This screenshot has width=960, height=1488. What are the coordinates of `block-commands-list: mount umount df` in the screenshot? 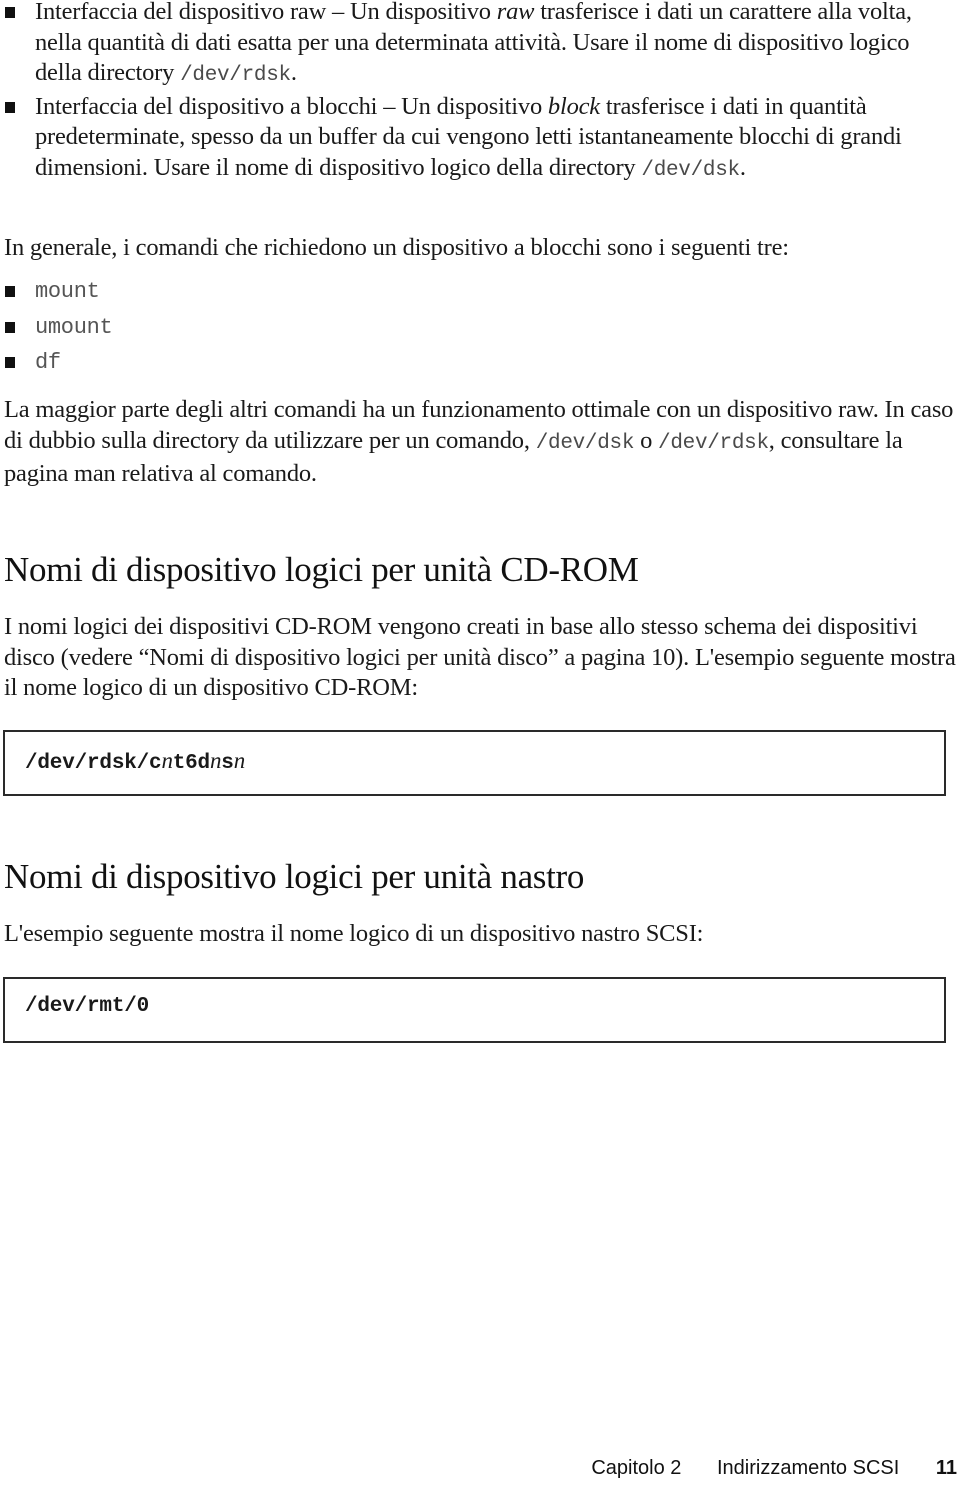 It's located at (480, 328).